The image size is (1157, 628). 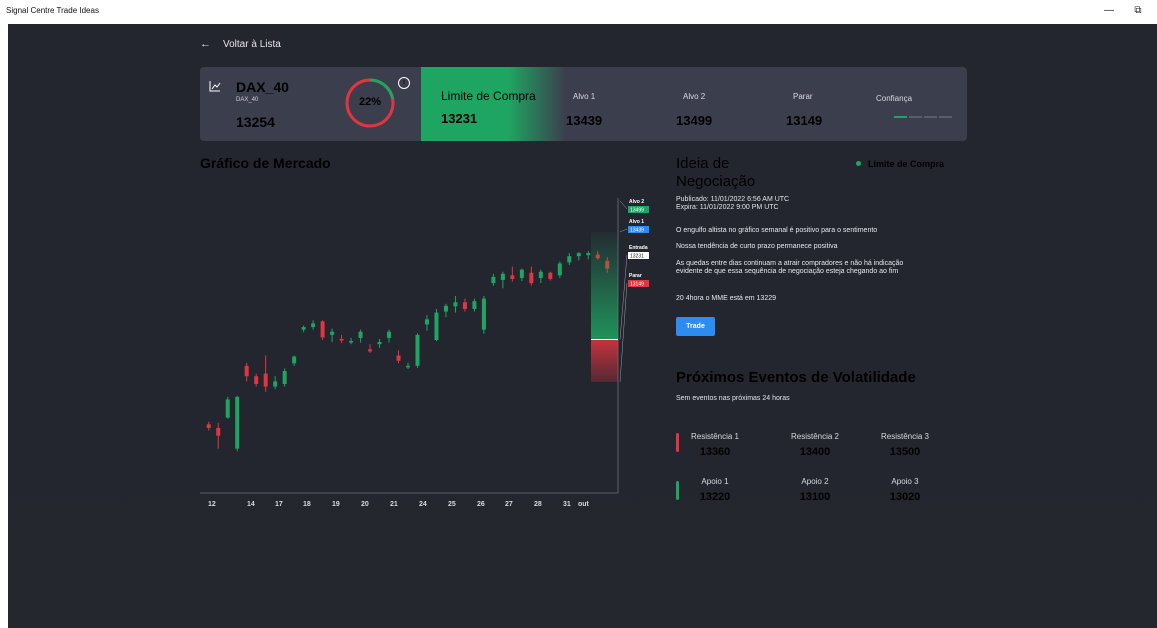 I want to click on level-name: Parar, so click(x=635, y=276).